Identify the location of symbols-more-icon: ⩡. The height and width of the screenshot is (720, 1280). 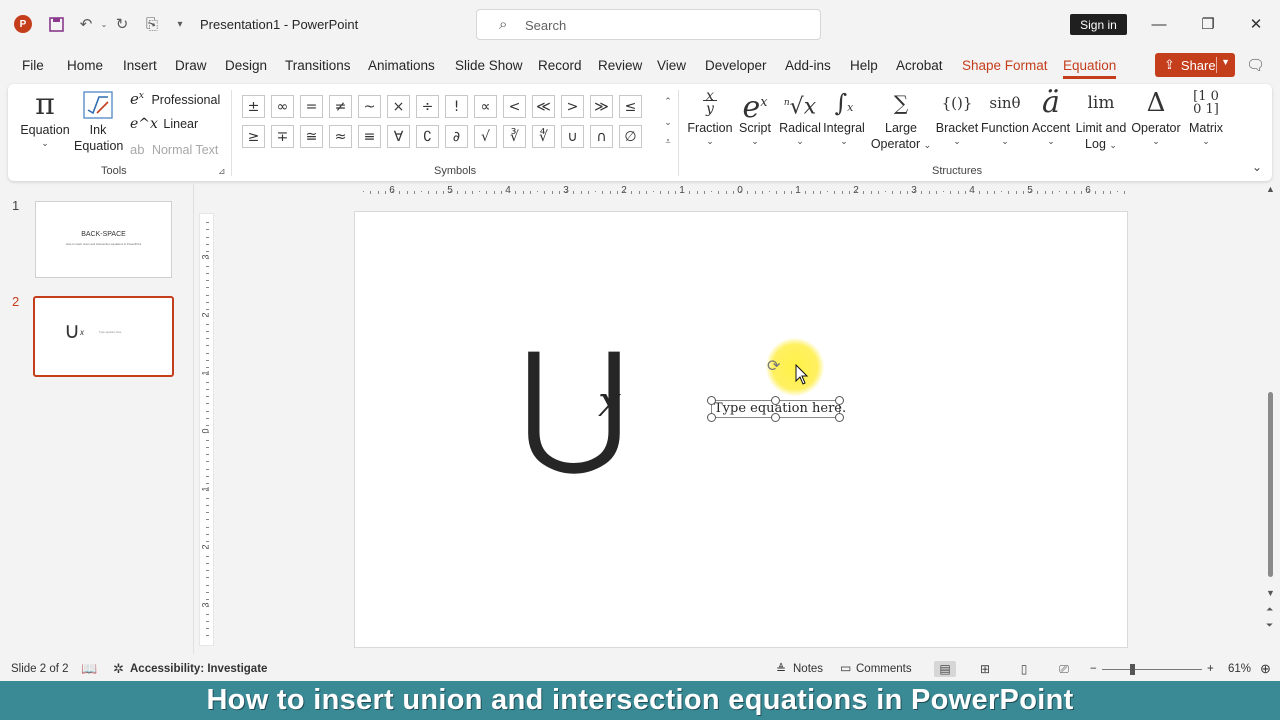
(668, 141).